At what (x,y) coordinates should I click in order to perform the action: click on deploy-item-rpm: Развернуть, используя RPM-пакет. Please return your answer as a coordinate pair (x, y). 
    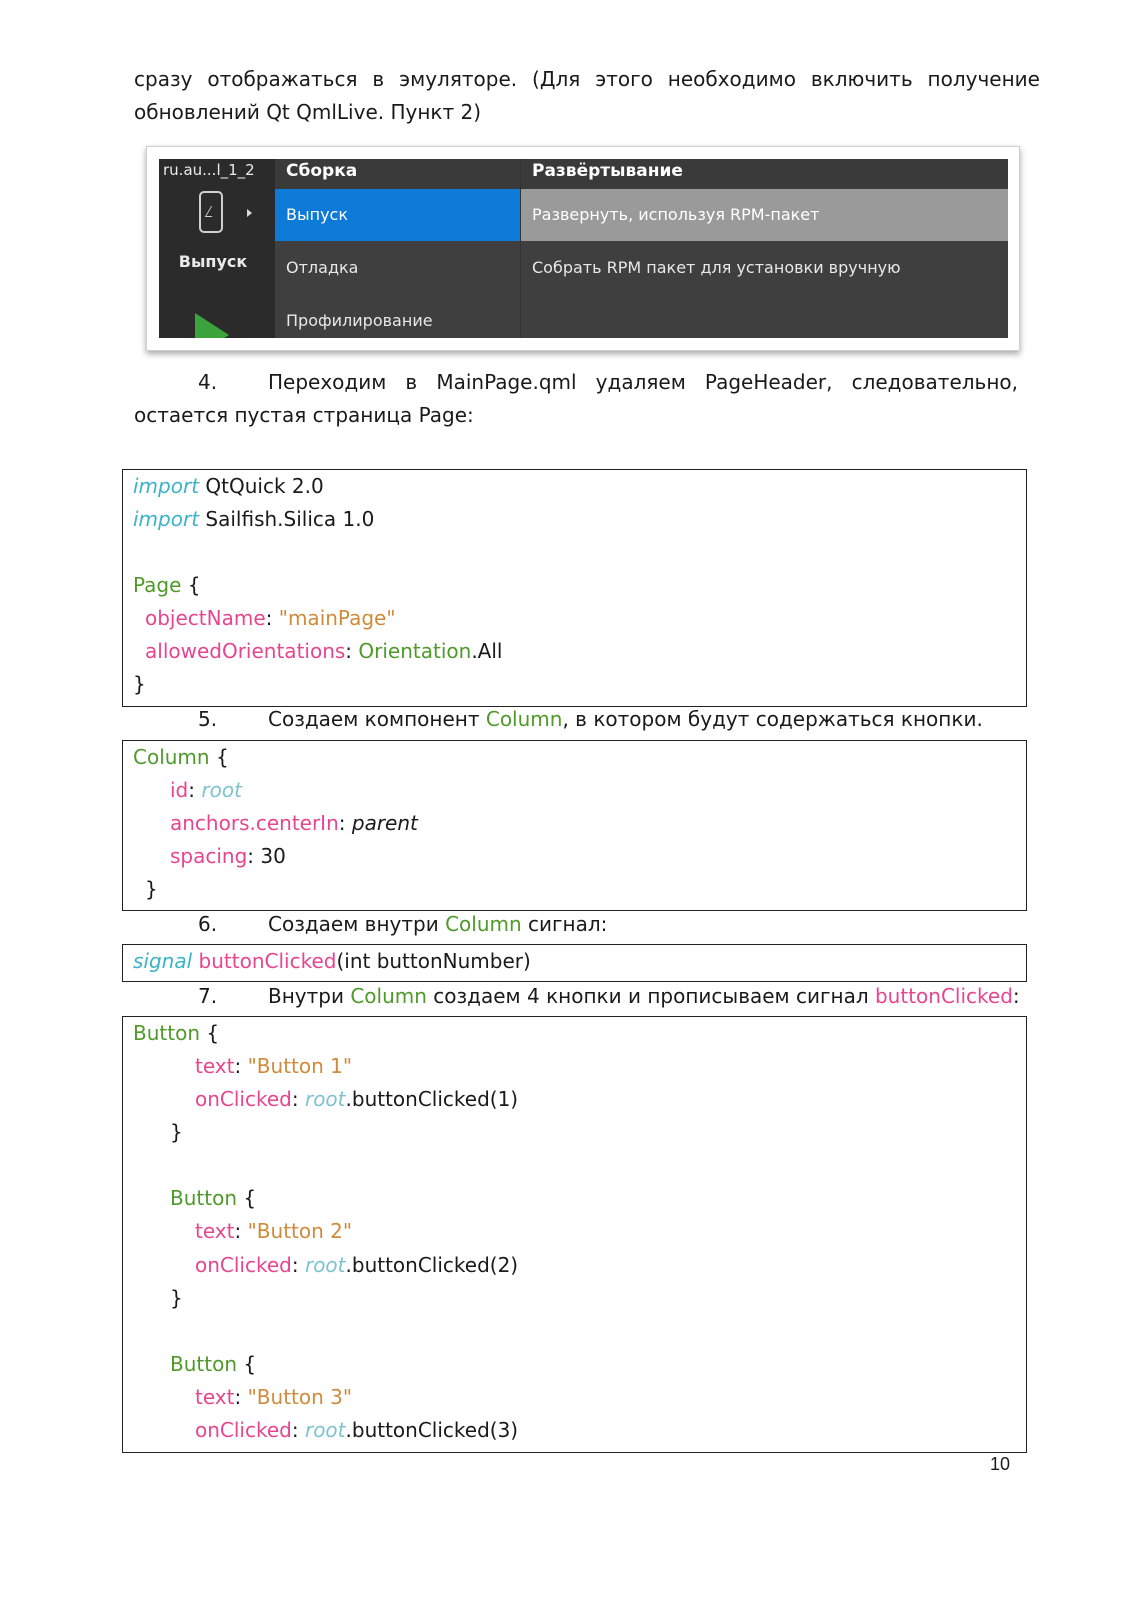
    Looking at the image, I should click on (764, 215).